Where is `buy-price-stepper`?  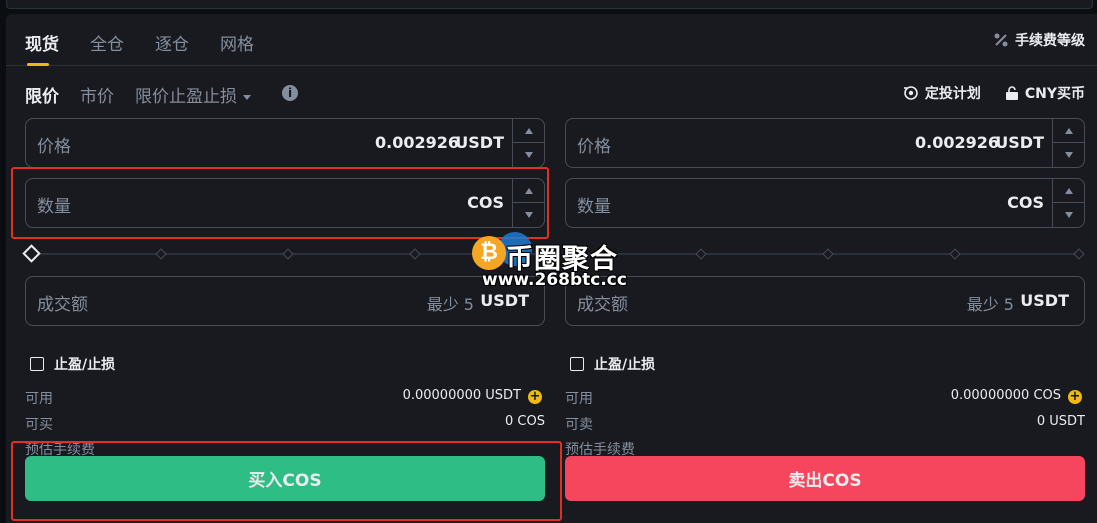 buy-price-stepper is located at coordinates (528, 143).